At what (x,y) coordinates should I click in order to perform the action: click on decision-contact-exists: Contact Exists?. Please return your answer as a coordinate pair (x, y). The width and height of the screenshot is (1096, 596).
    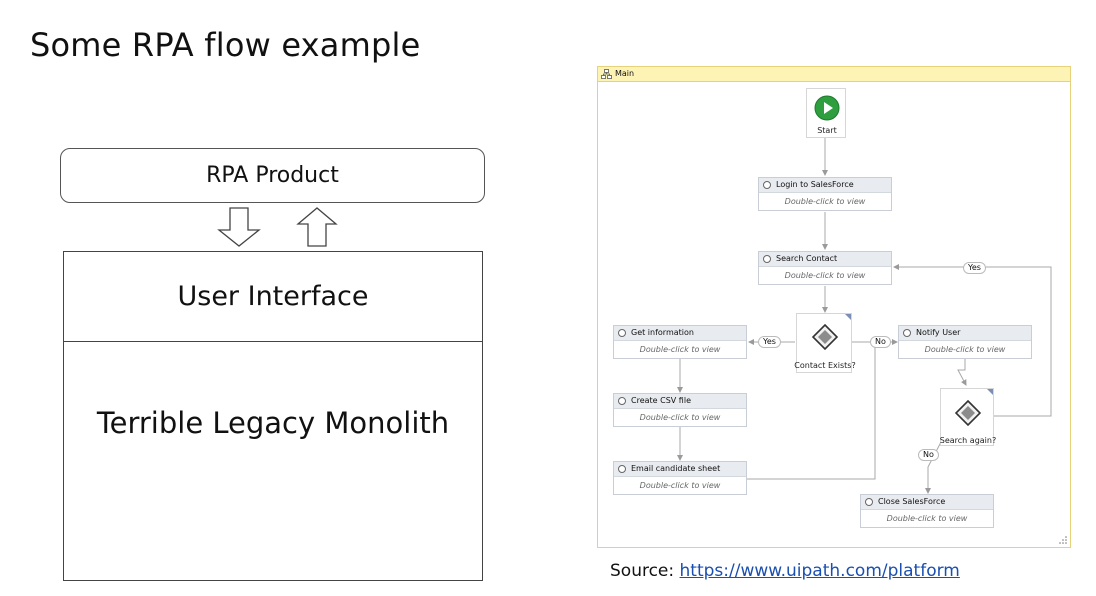
    Looking at the image, I should click on (825, 343).